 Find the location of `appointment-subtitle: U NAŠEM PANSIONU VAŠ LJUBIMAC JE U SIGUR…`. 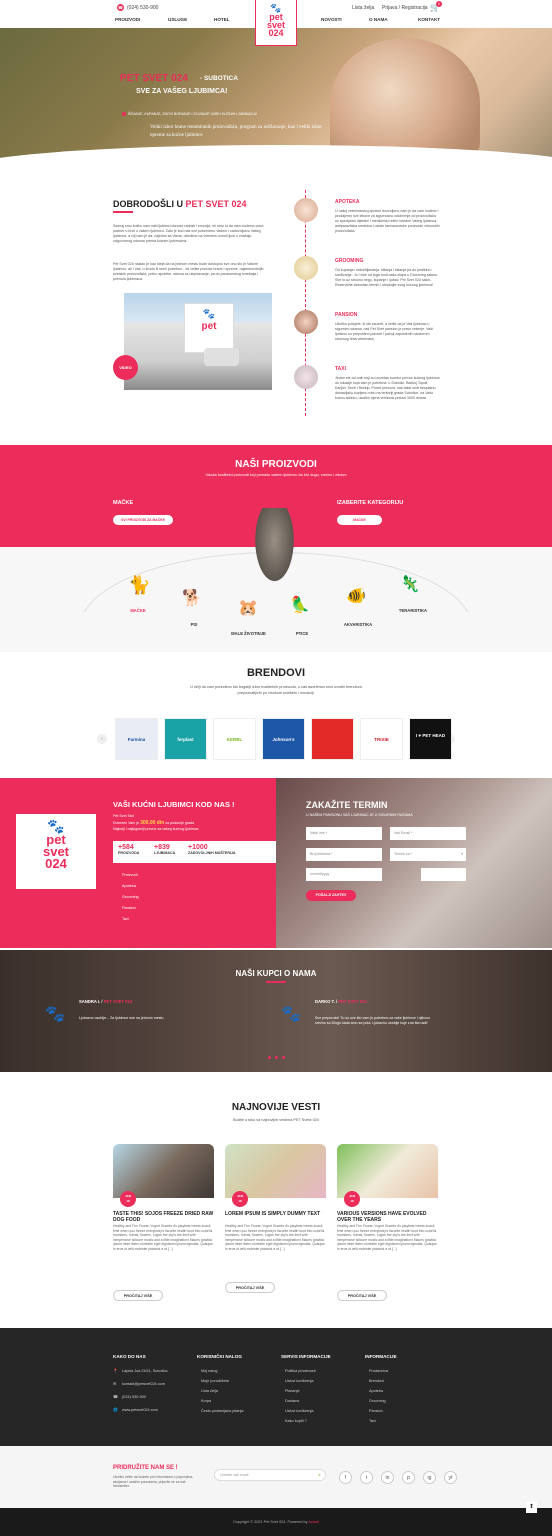

appointment-subtitle: U NAŠEM PANSIONU VAŠ LJUBIMAC JE U SIGUR… is located at coordinates (359, 815).